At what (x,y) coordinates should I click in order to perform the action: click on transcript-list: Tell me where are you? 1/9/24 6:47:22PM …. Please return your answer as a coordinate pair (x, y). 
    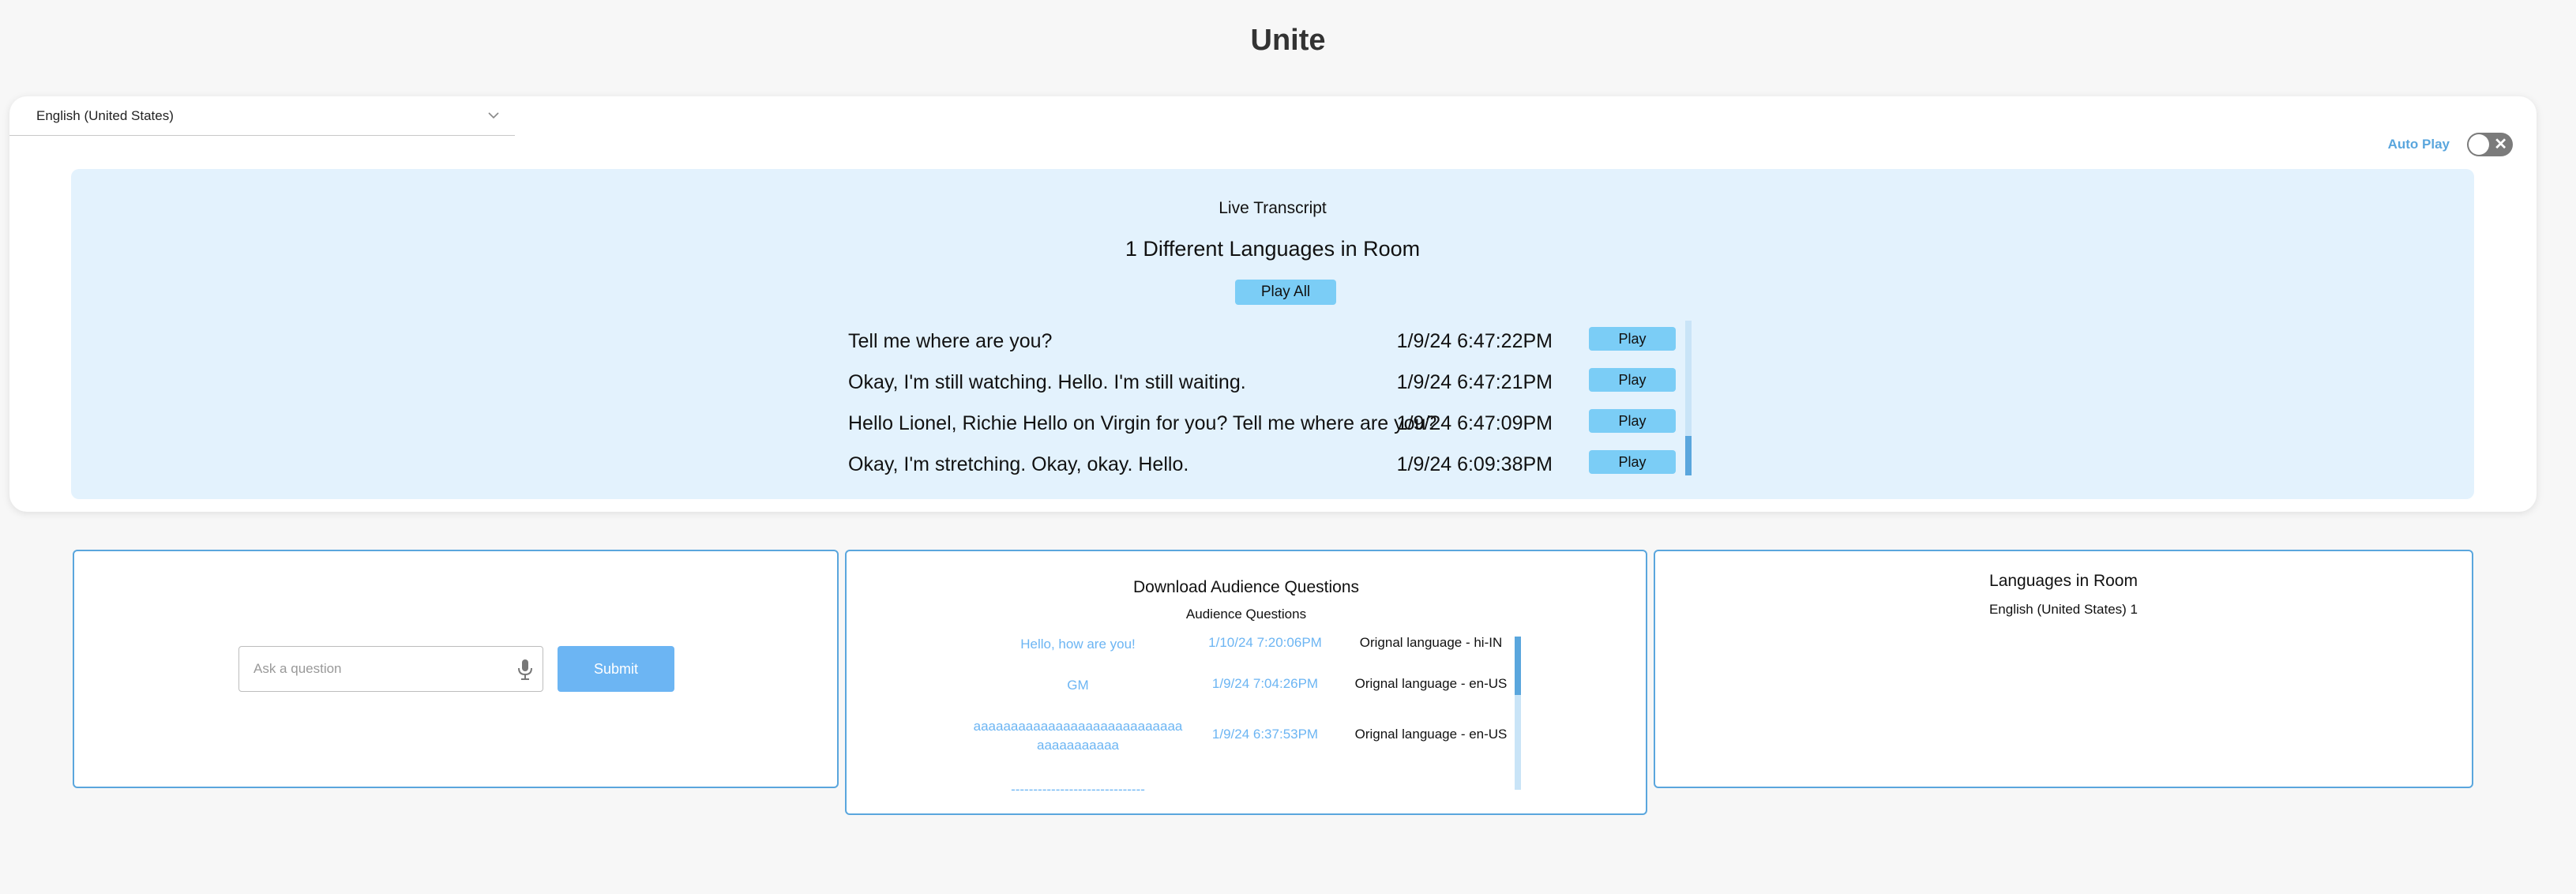
    Looking at the image, I should click on (1270, 400).